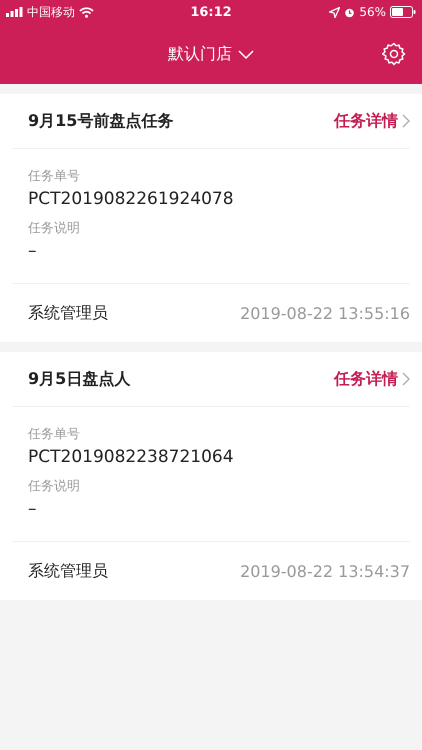 The image size is (422, 750). Describe the element at coordinates (79, 379) in the screenshot. I see `task-title: 9月5日盘点人` at that location.